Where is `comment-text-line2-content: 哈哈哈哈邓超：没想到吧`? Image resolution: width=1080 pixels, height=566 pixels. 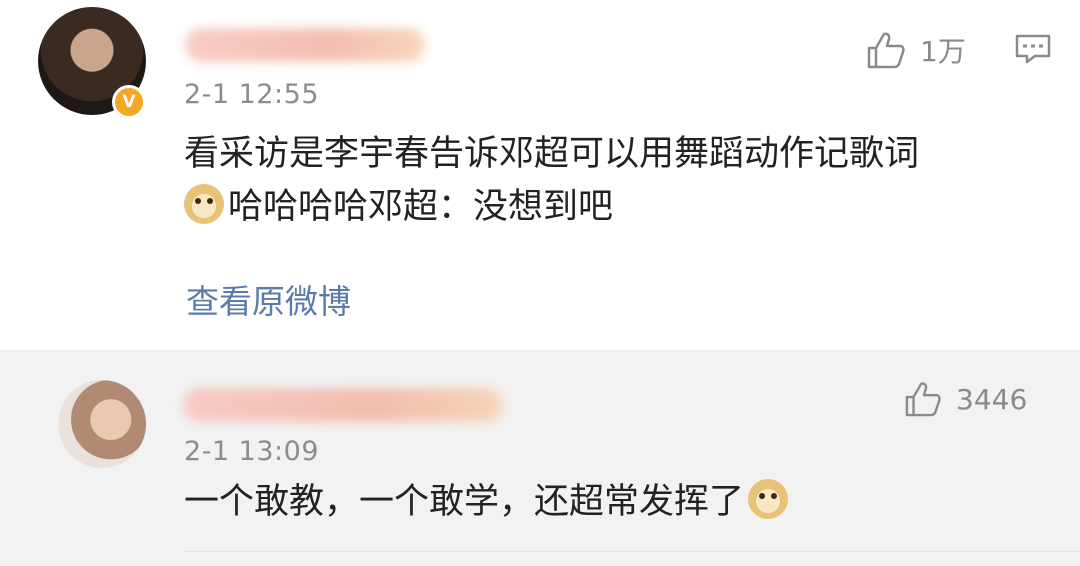
comment-text-line2-content: 哈哈哈哈邓超：没想到吧 is located at coordinates (421, 207).